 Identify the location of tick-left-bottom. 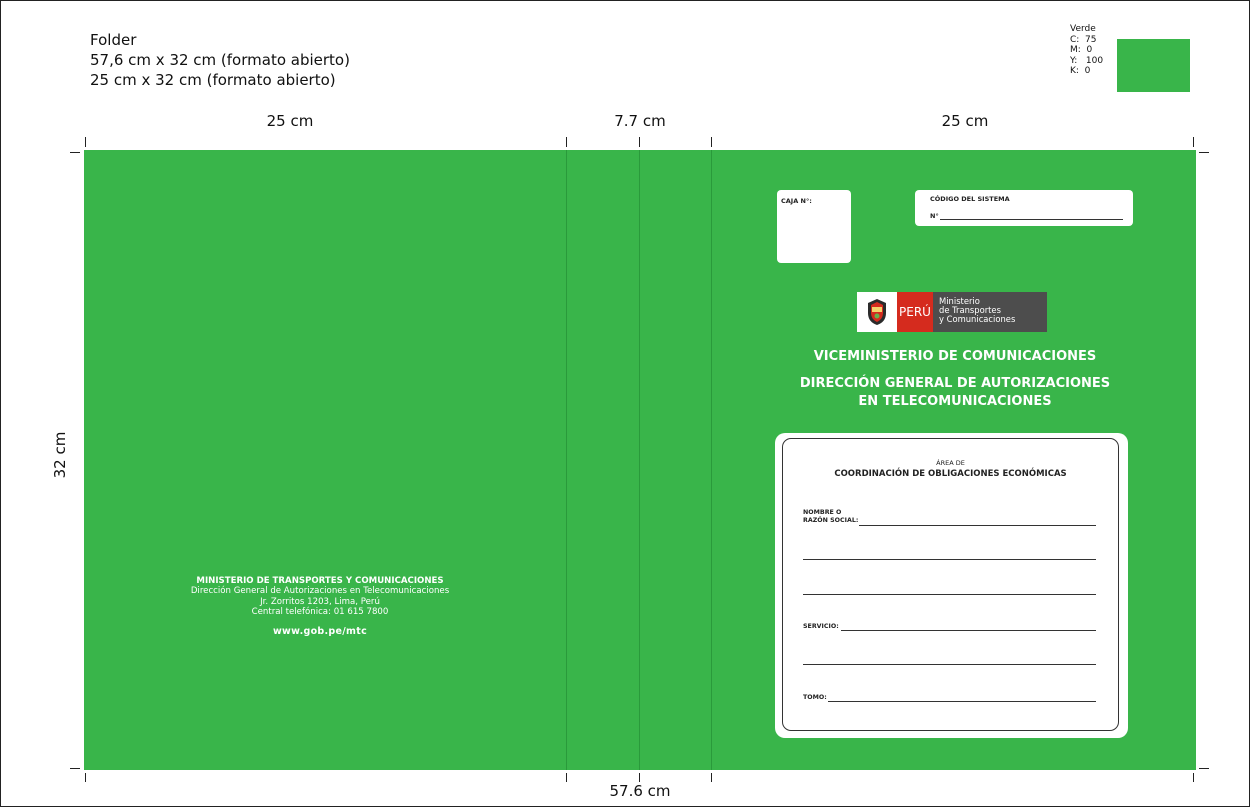
(75, 768).